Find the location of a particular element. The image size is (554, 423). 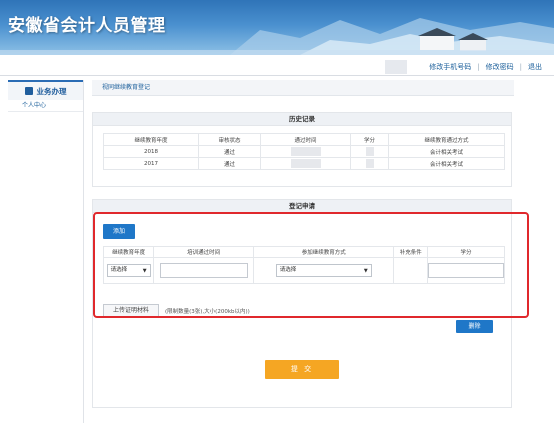

year-cell: 2018 is located at coordinates (151, 151).